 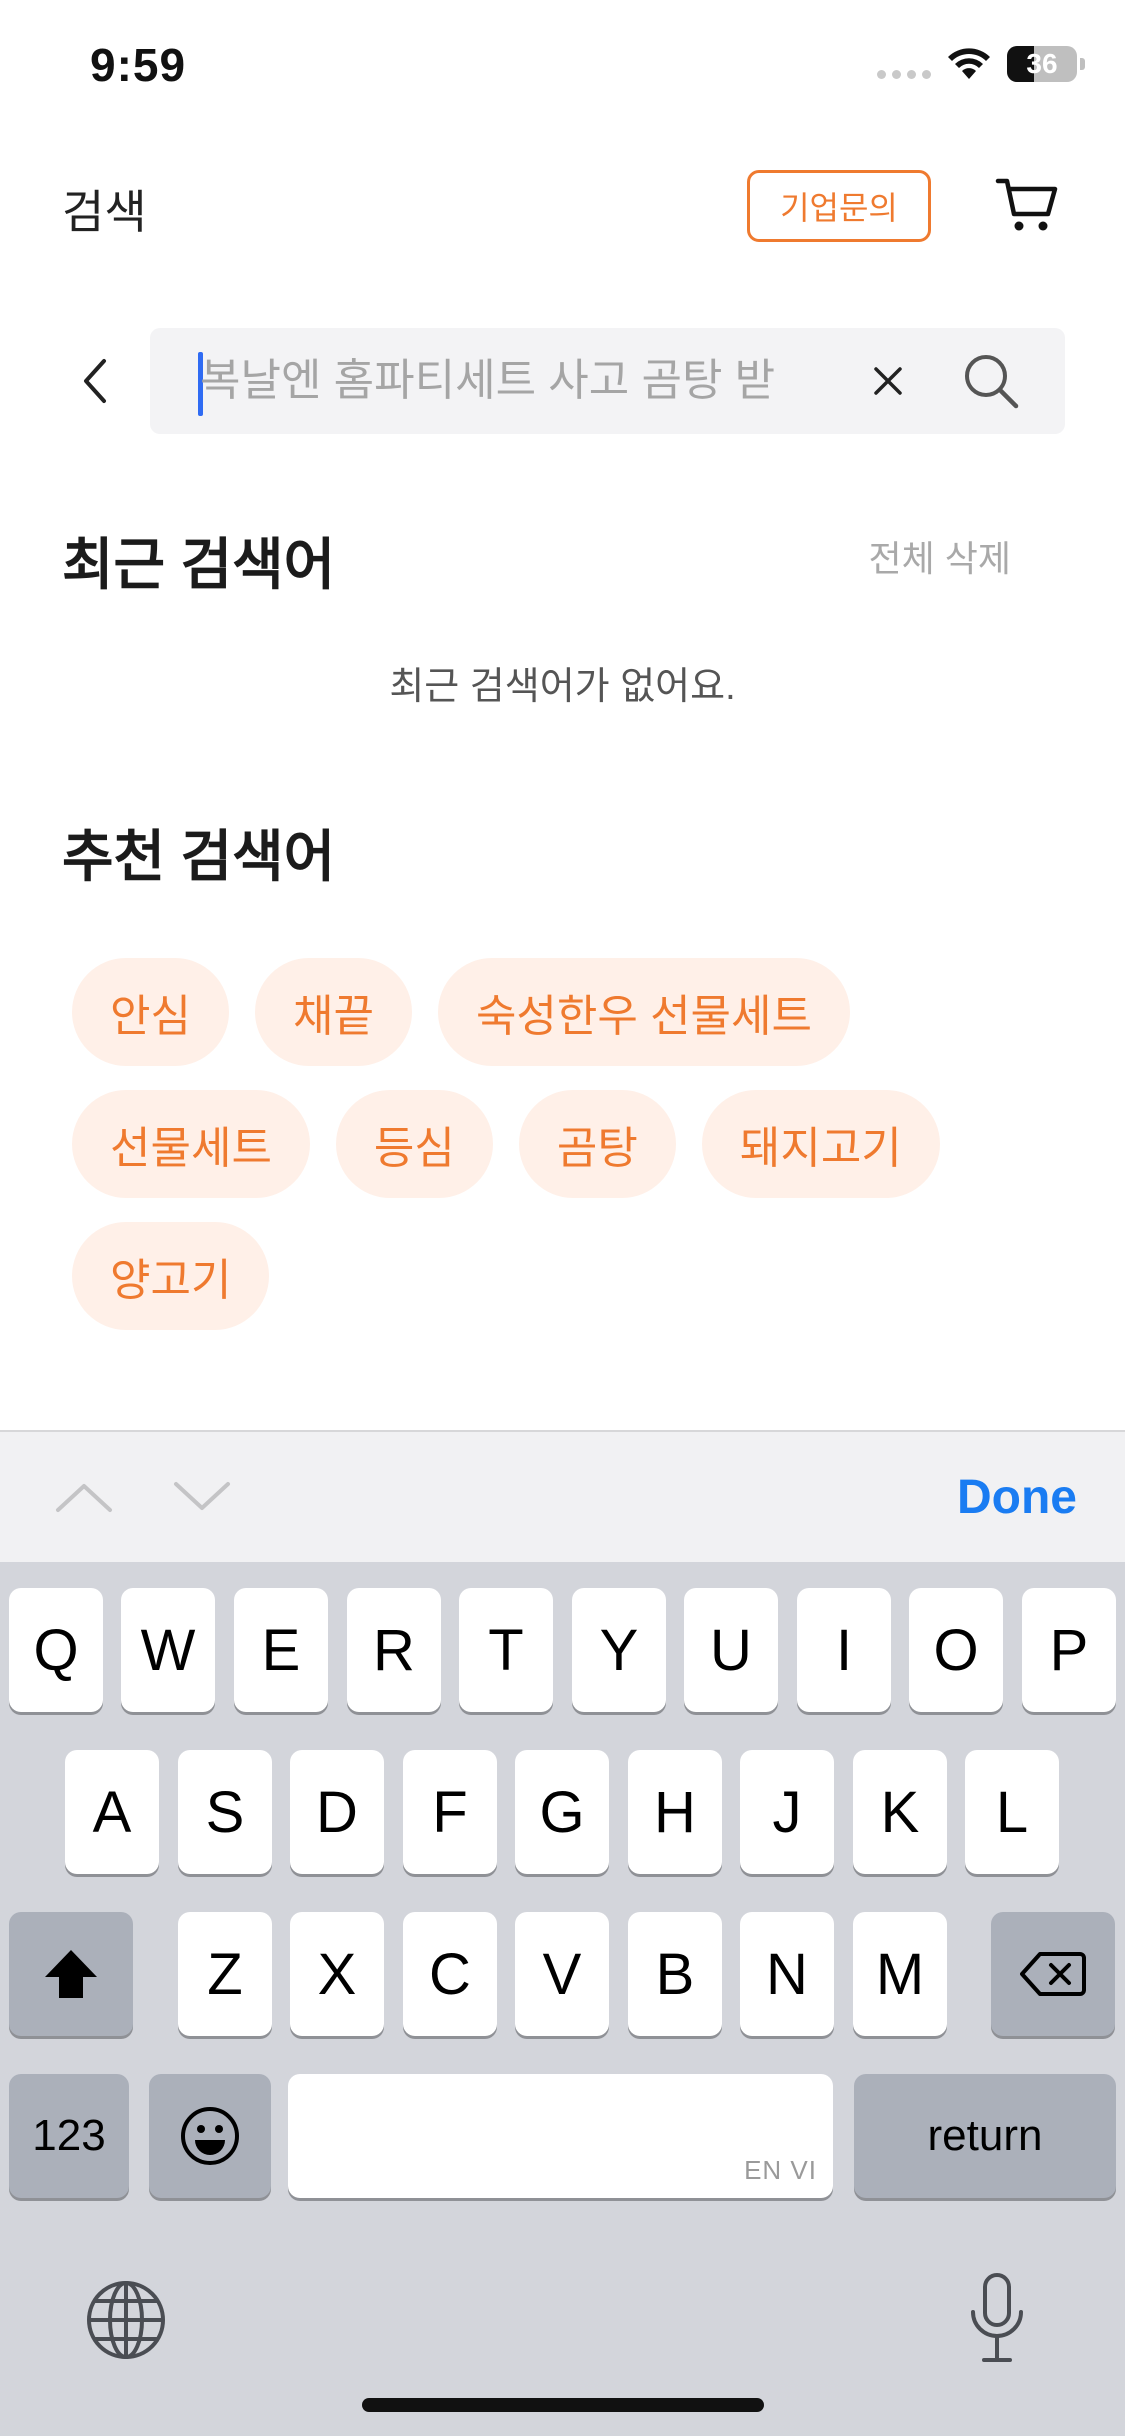 I want to click on key-g: G, so click(x=562, y=1812).